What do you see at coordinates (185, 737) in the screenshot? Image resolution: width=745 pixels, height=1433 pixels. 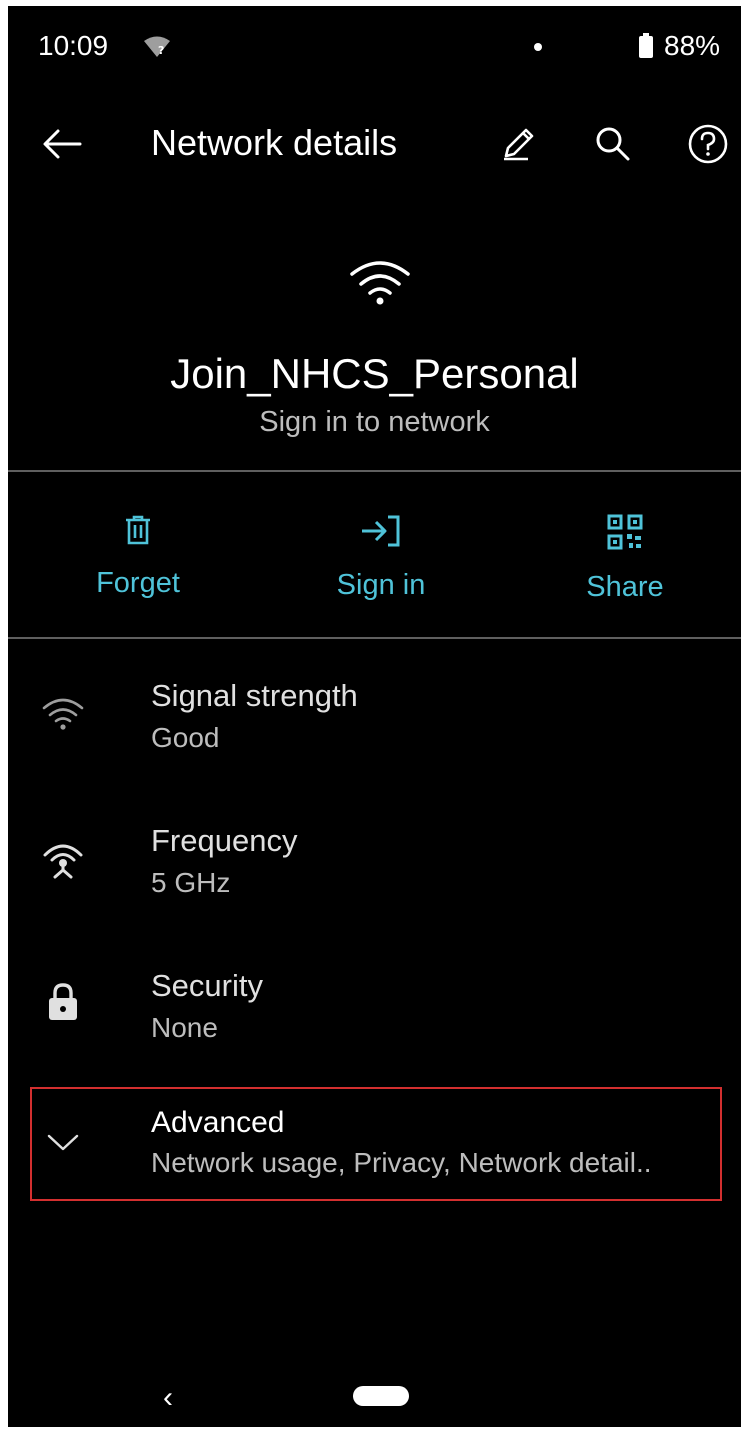 I see `detail-value: Good` at bounding box center [185, 737].